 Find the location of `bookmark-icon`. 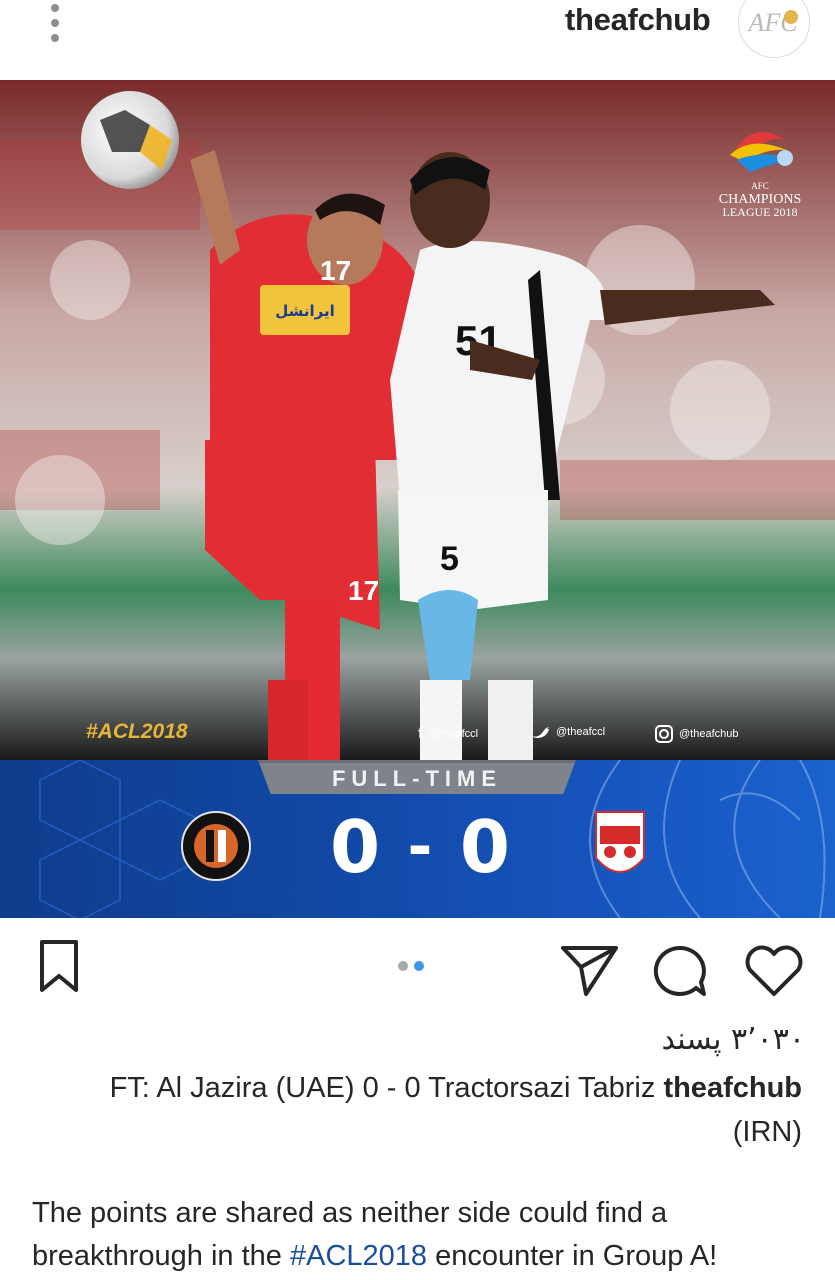

bookmark-icon is located at coordinates (59, 967).